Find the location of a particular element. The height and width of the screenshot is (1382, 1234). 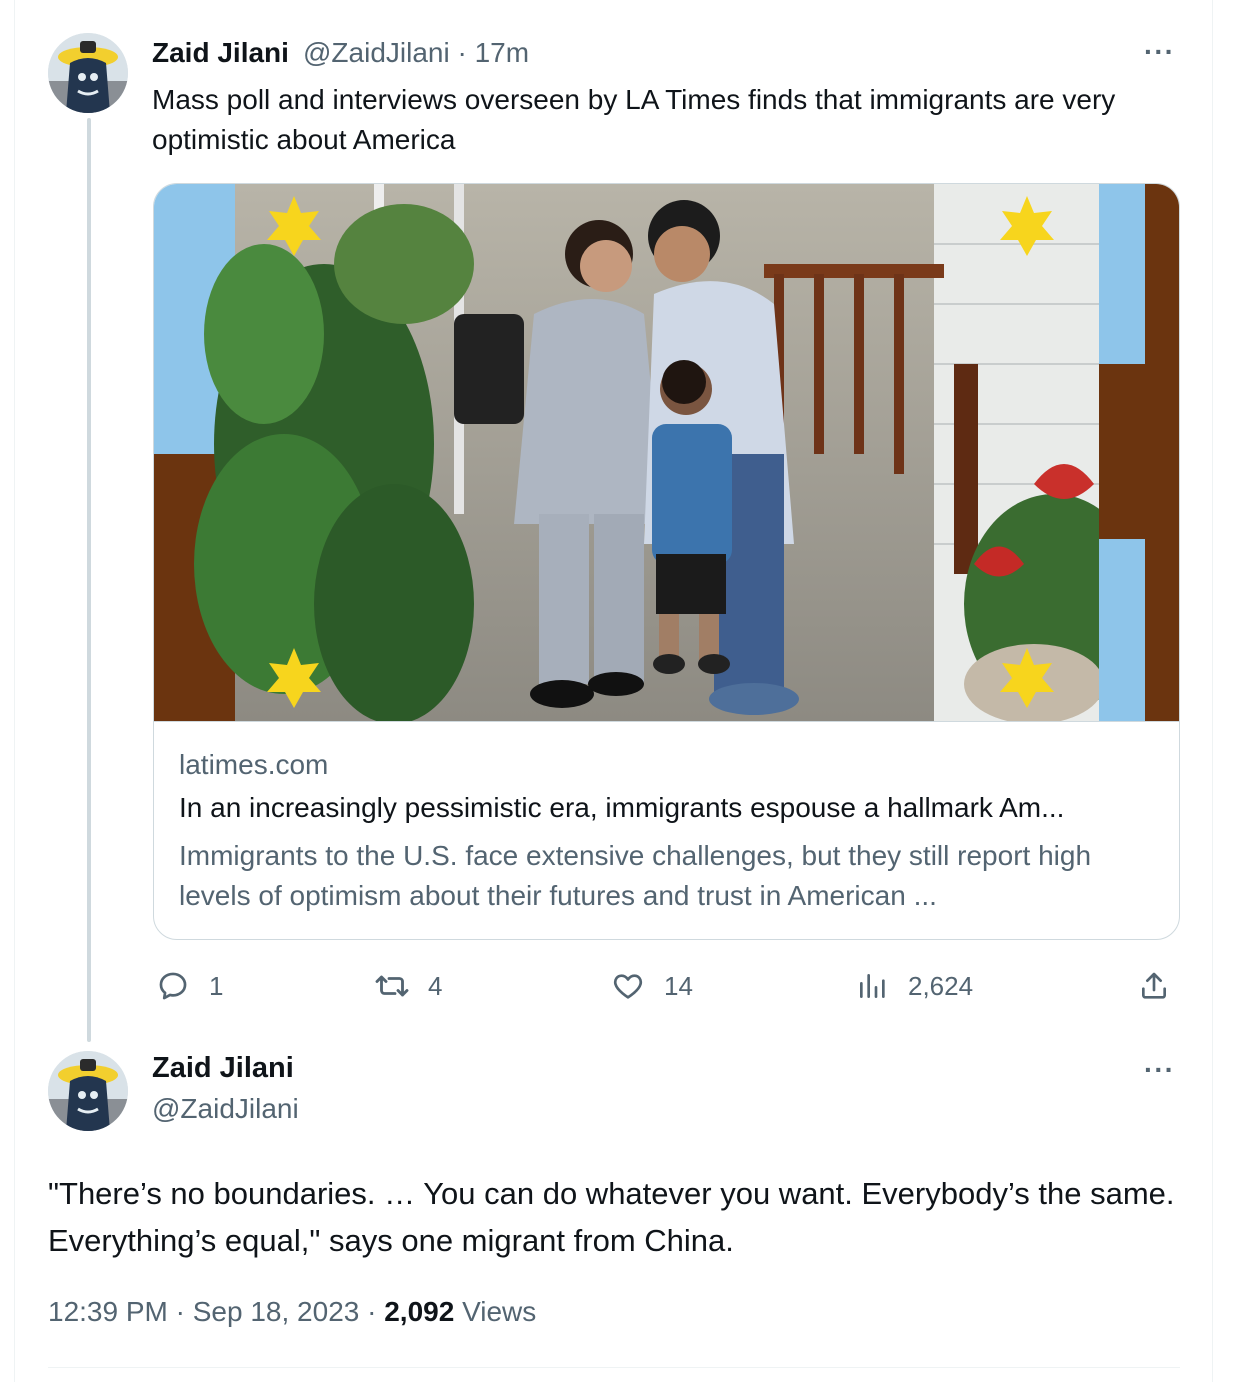

retweet-button: 4 is located at coordinates (407, 986).